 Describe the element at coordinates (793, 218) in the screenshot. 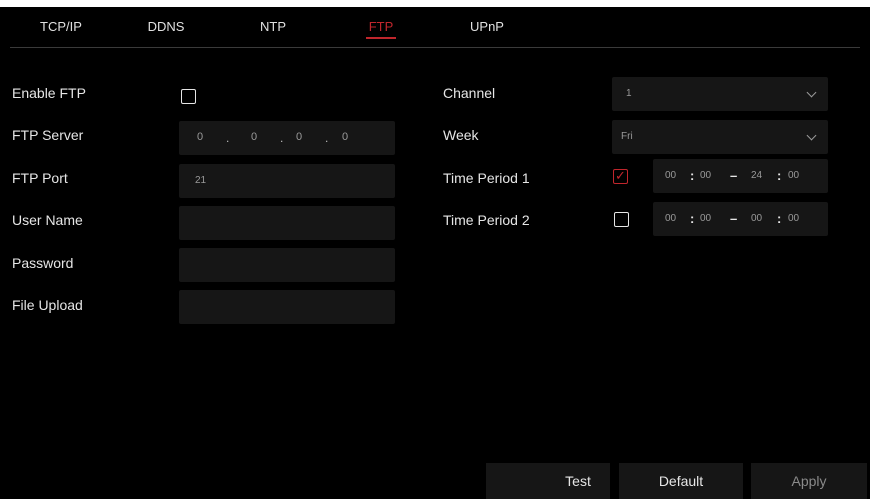

I see `time-period-2-end-minute: 00` at that location.